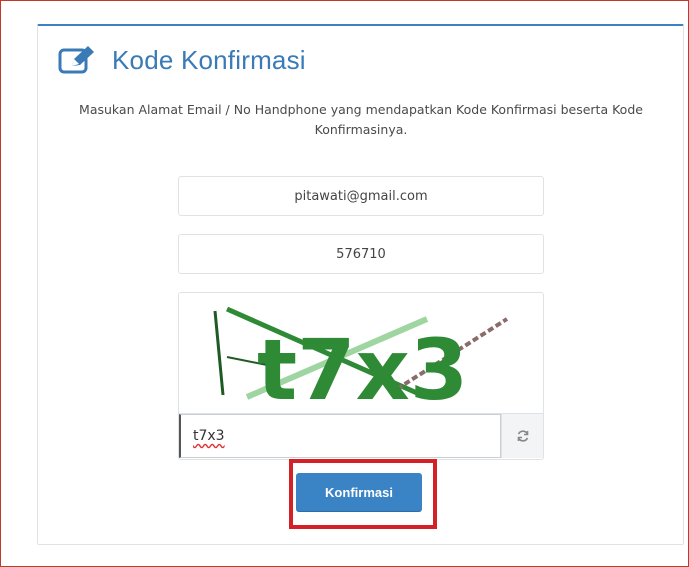 This screenshot has height=567, width=689. Describe the element at coordinates (209, 59) in the screenshot. I see `page-title: Kode Konfirmasi` at that location.